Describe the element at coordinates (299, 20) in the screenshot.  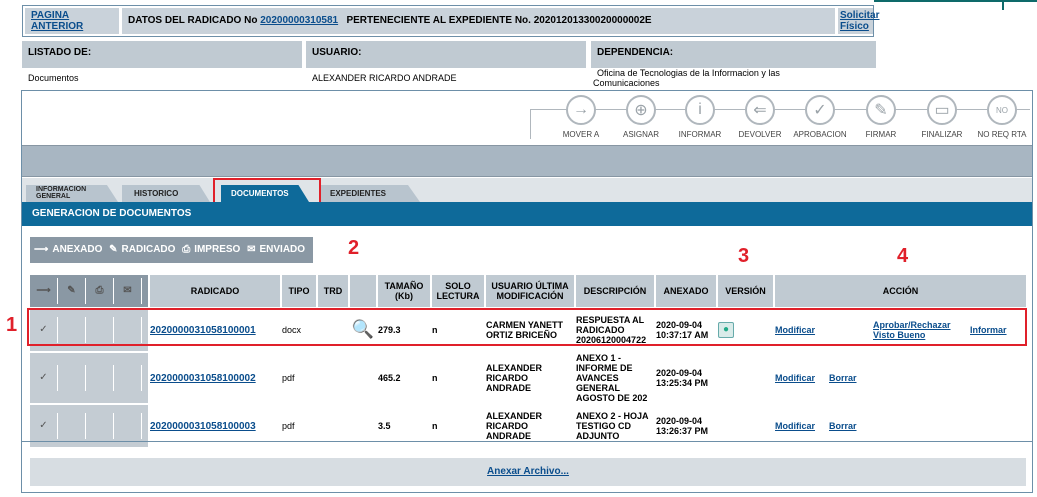
I see `radicado-link: 20200000310581` at that location.